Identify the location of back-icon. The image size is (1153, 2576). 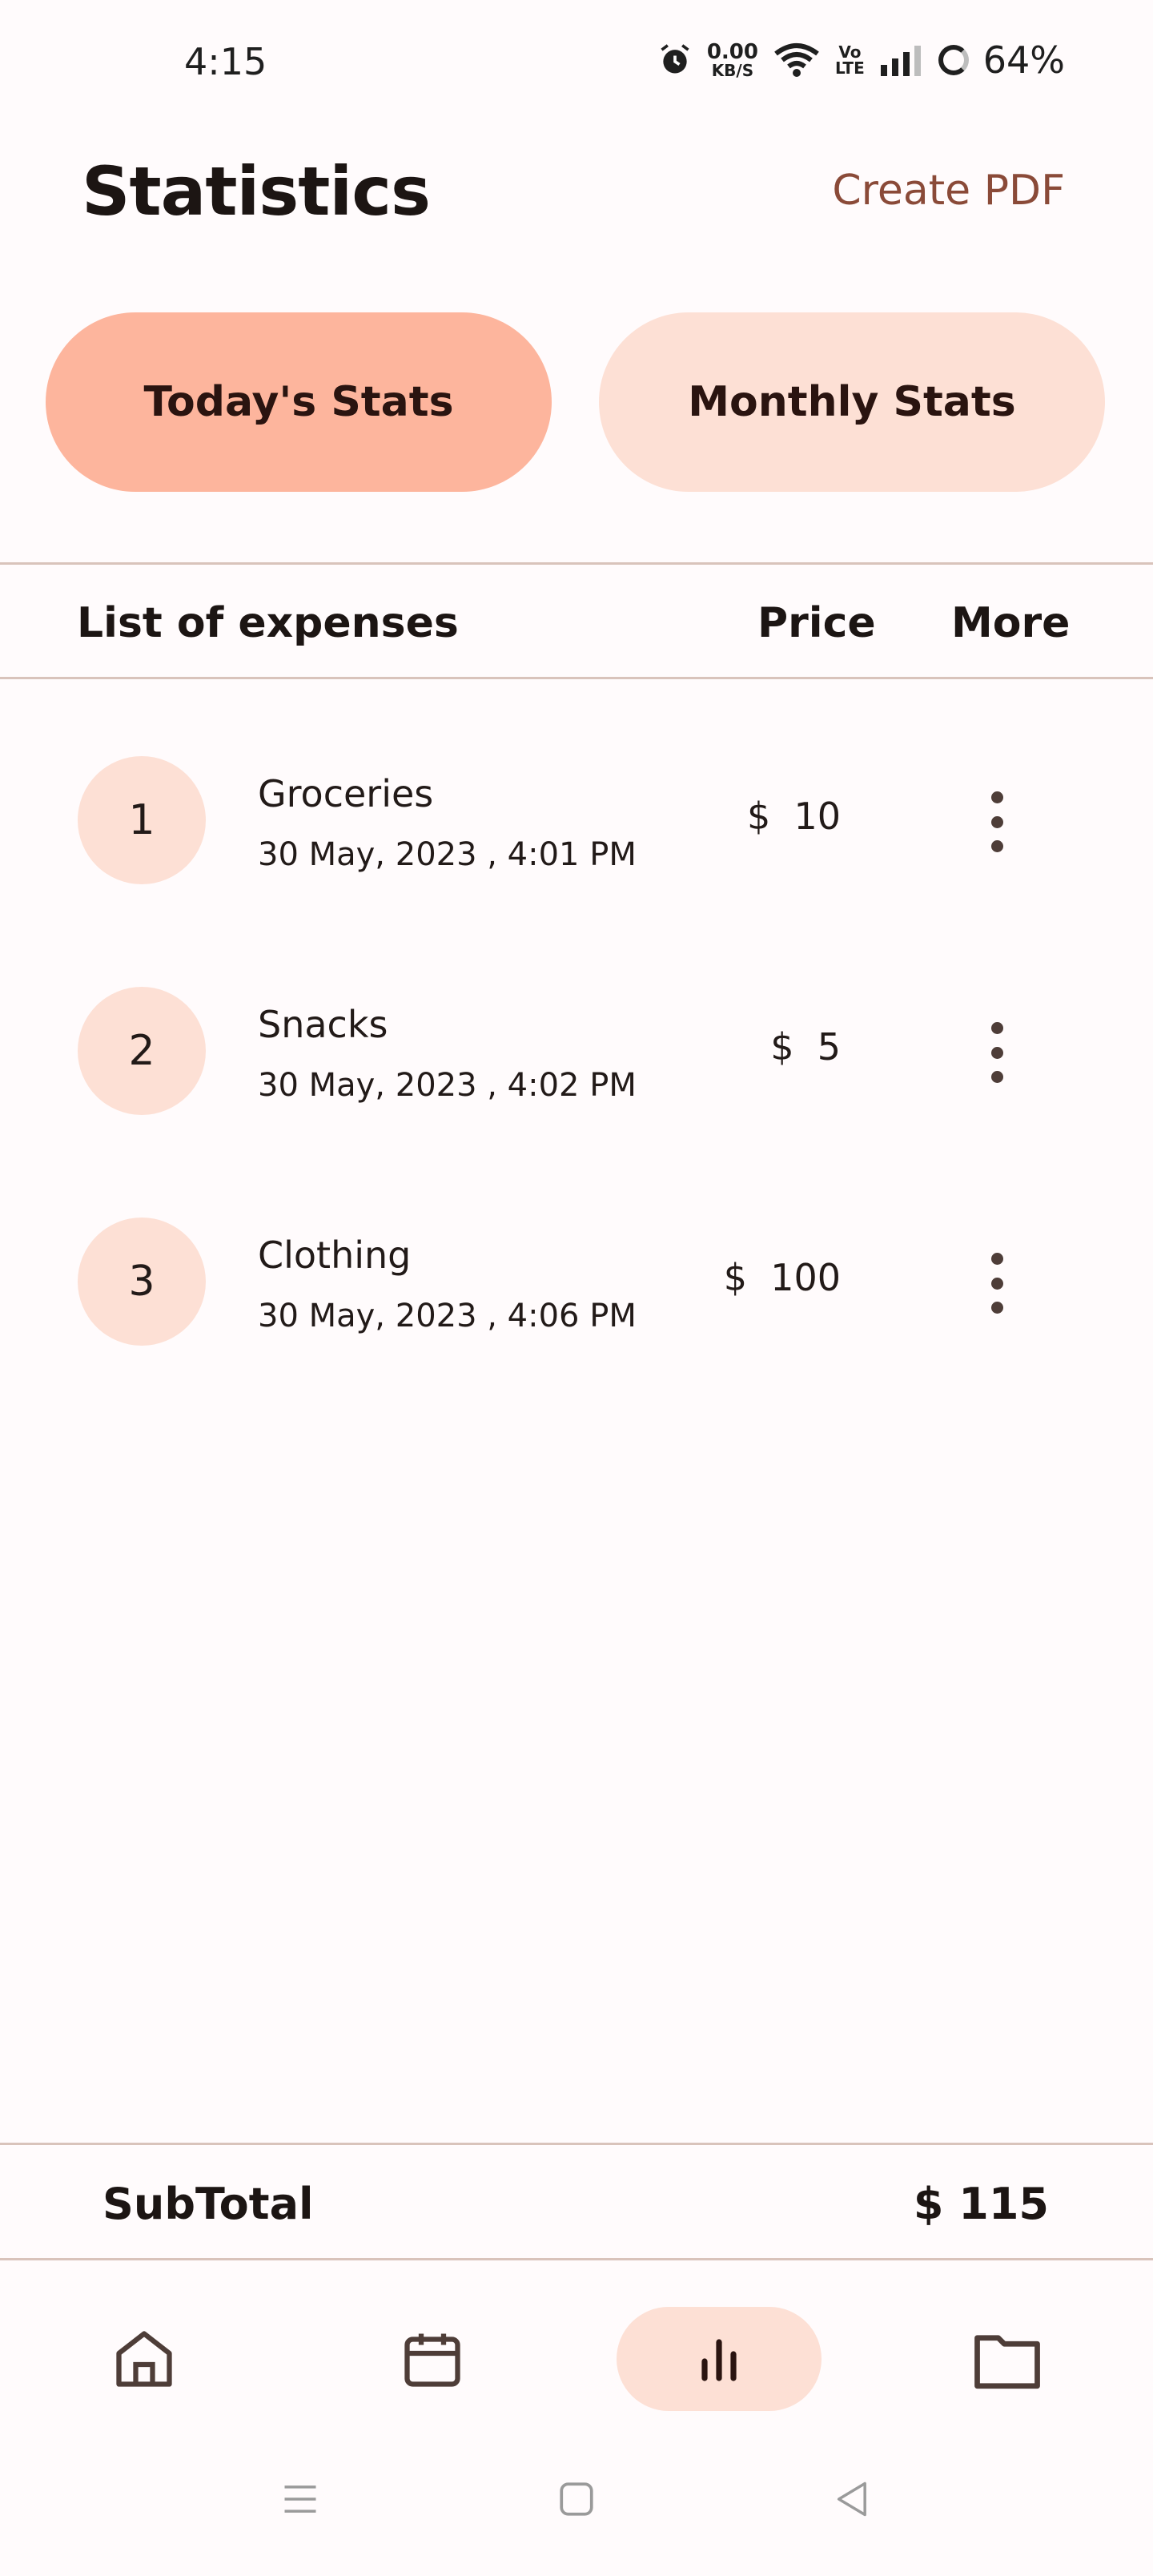
(851, 2499).